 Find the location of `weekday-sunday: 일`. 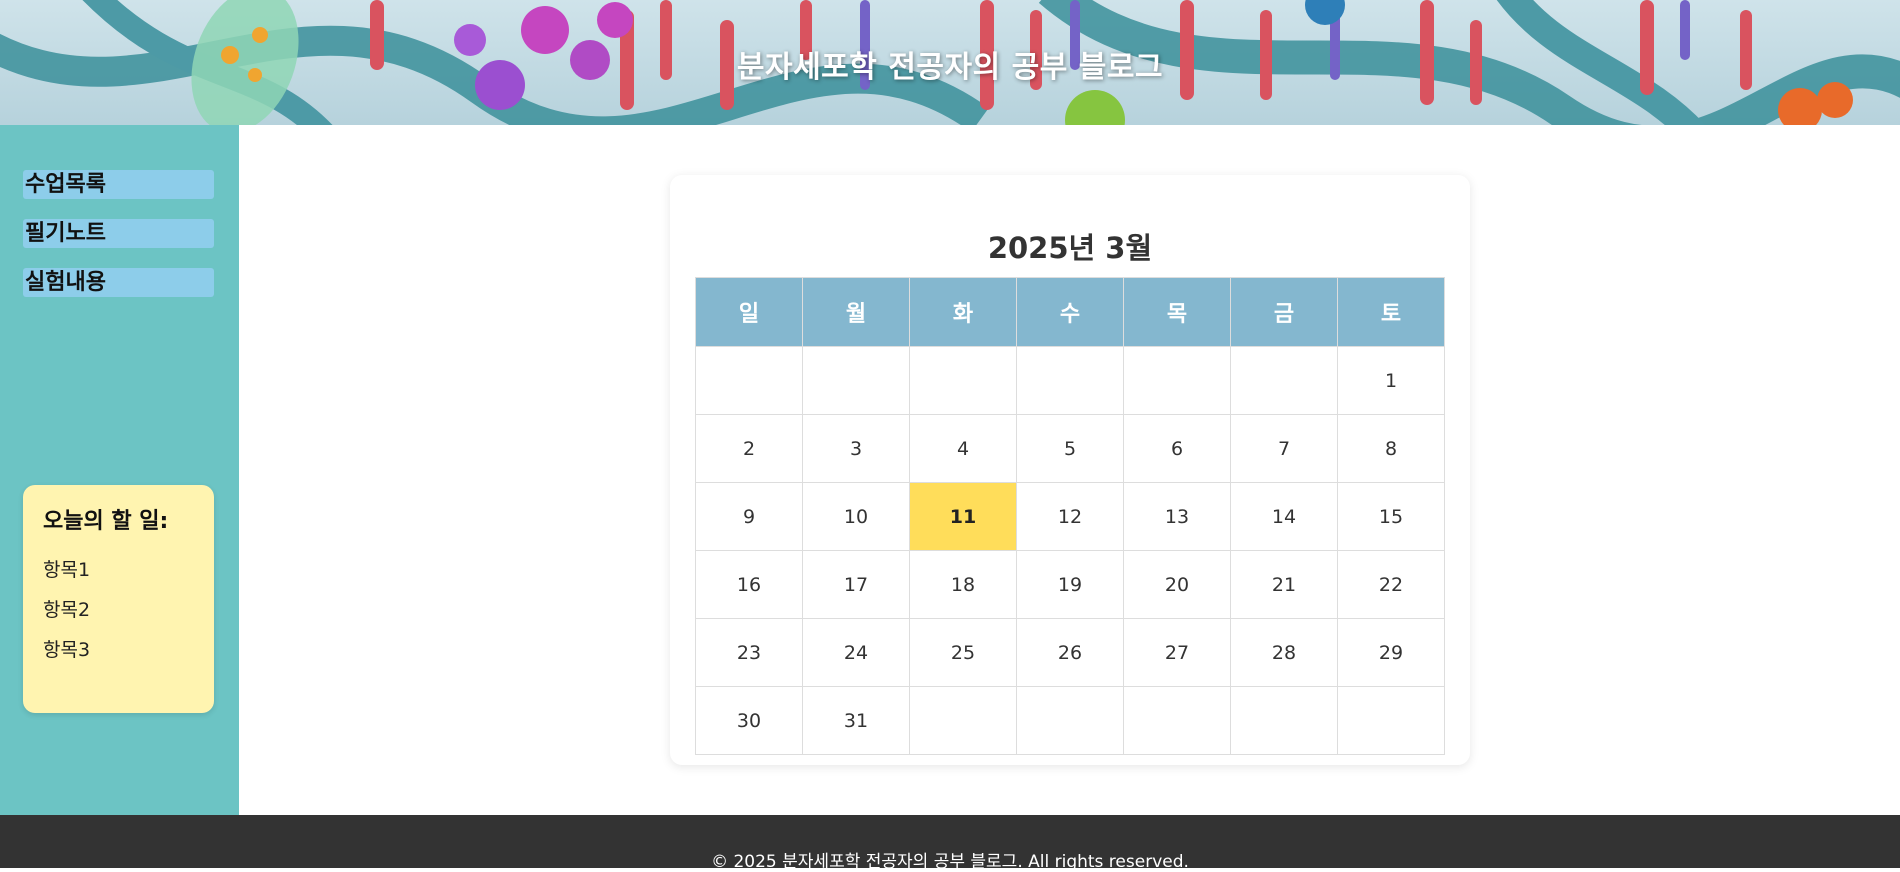

weekday-sunday: 일 is located at coordinates (749, 312).